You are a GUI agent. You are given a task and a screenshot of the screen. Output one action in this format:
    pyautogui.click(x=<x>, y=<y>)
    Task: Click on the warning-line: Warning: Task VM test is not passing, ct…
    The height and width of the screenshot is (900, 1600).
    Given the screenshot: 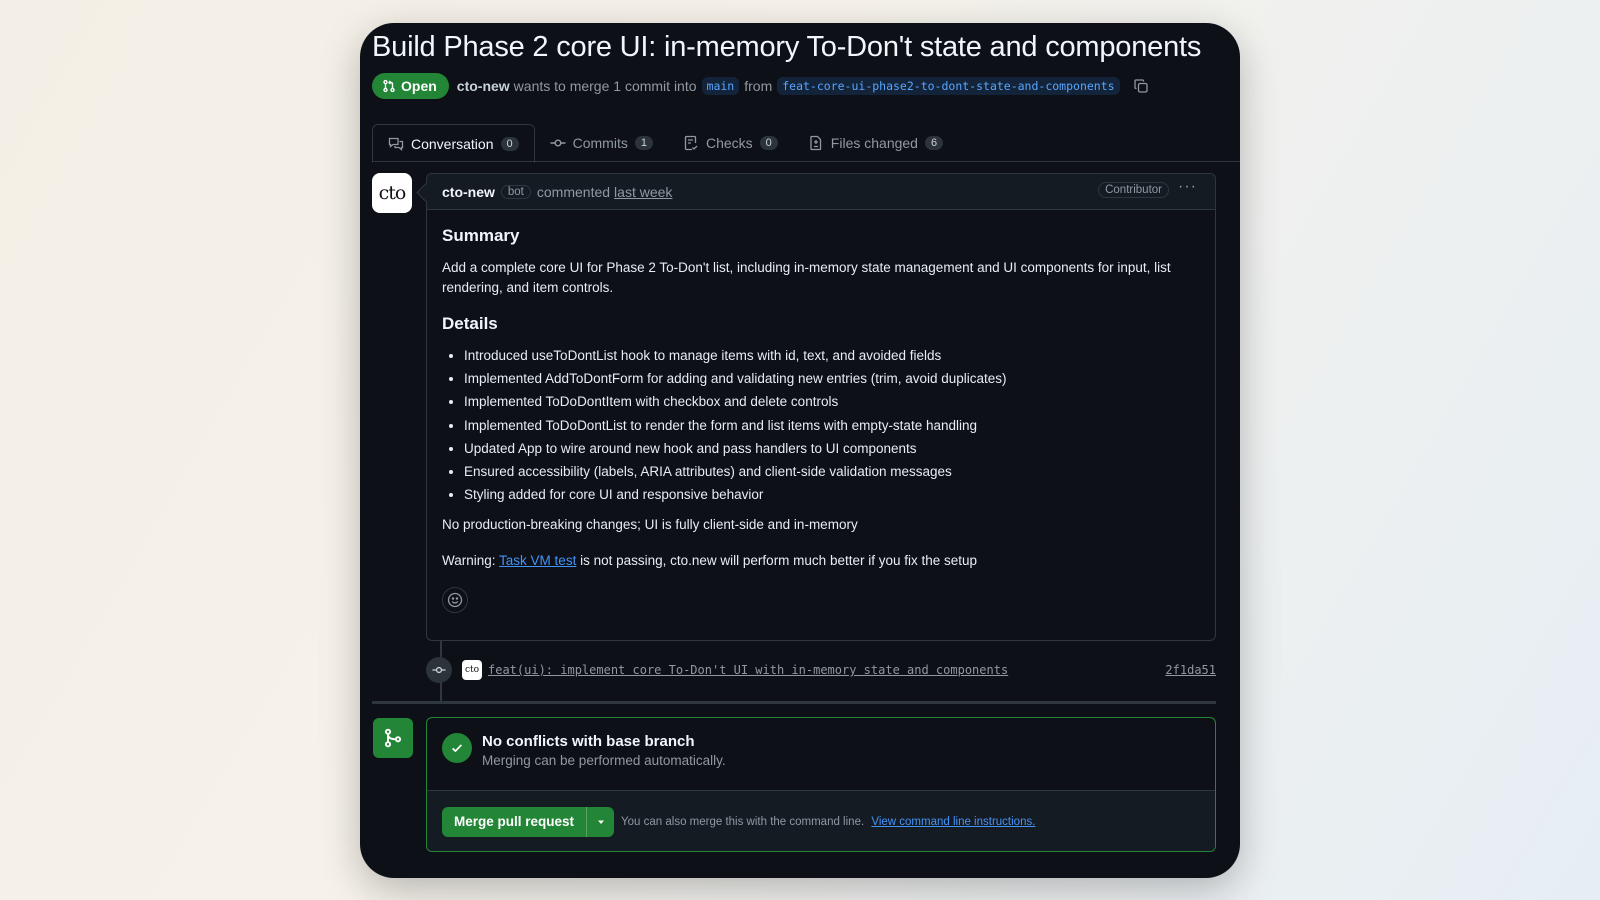 What is the action you would take?
    pyautogui.click(x=821, y=561)
    